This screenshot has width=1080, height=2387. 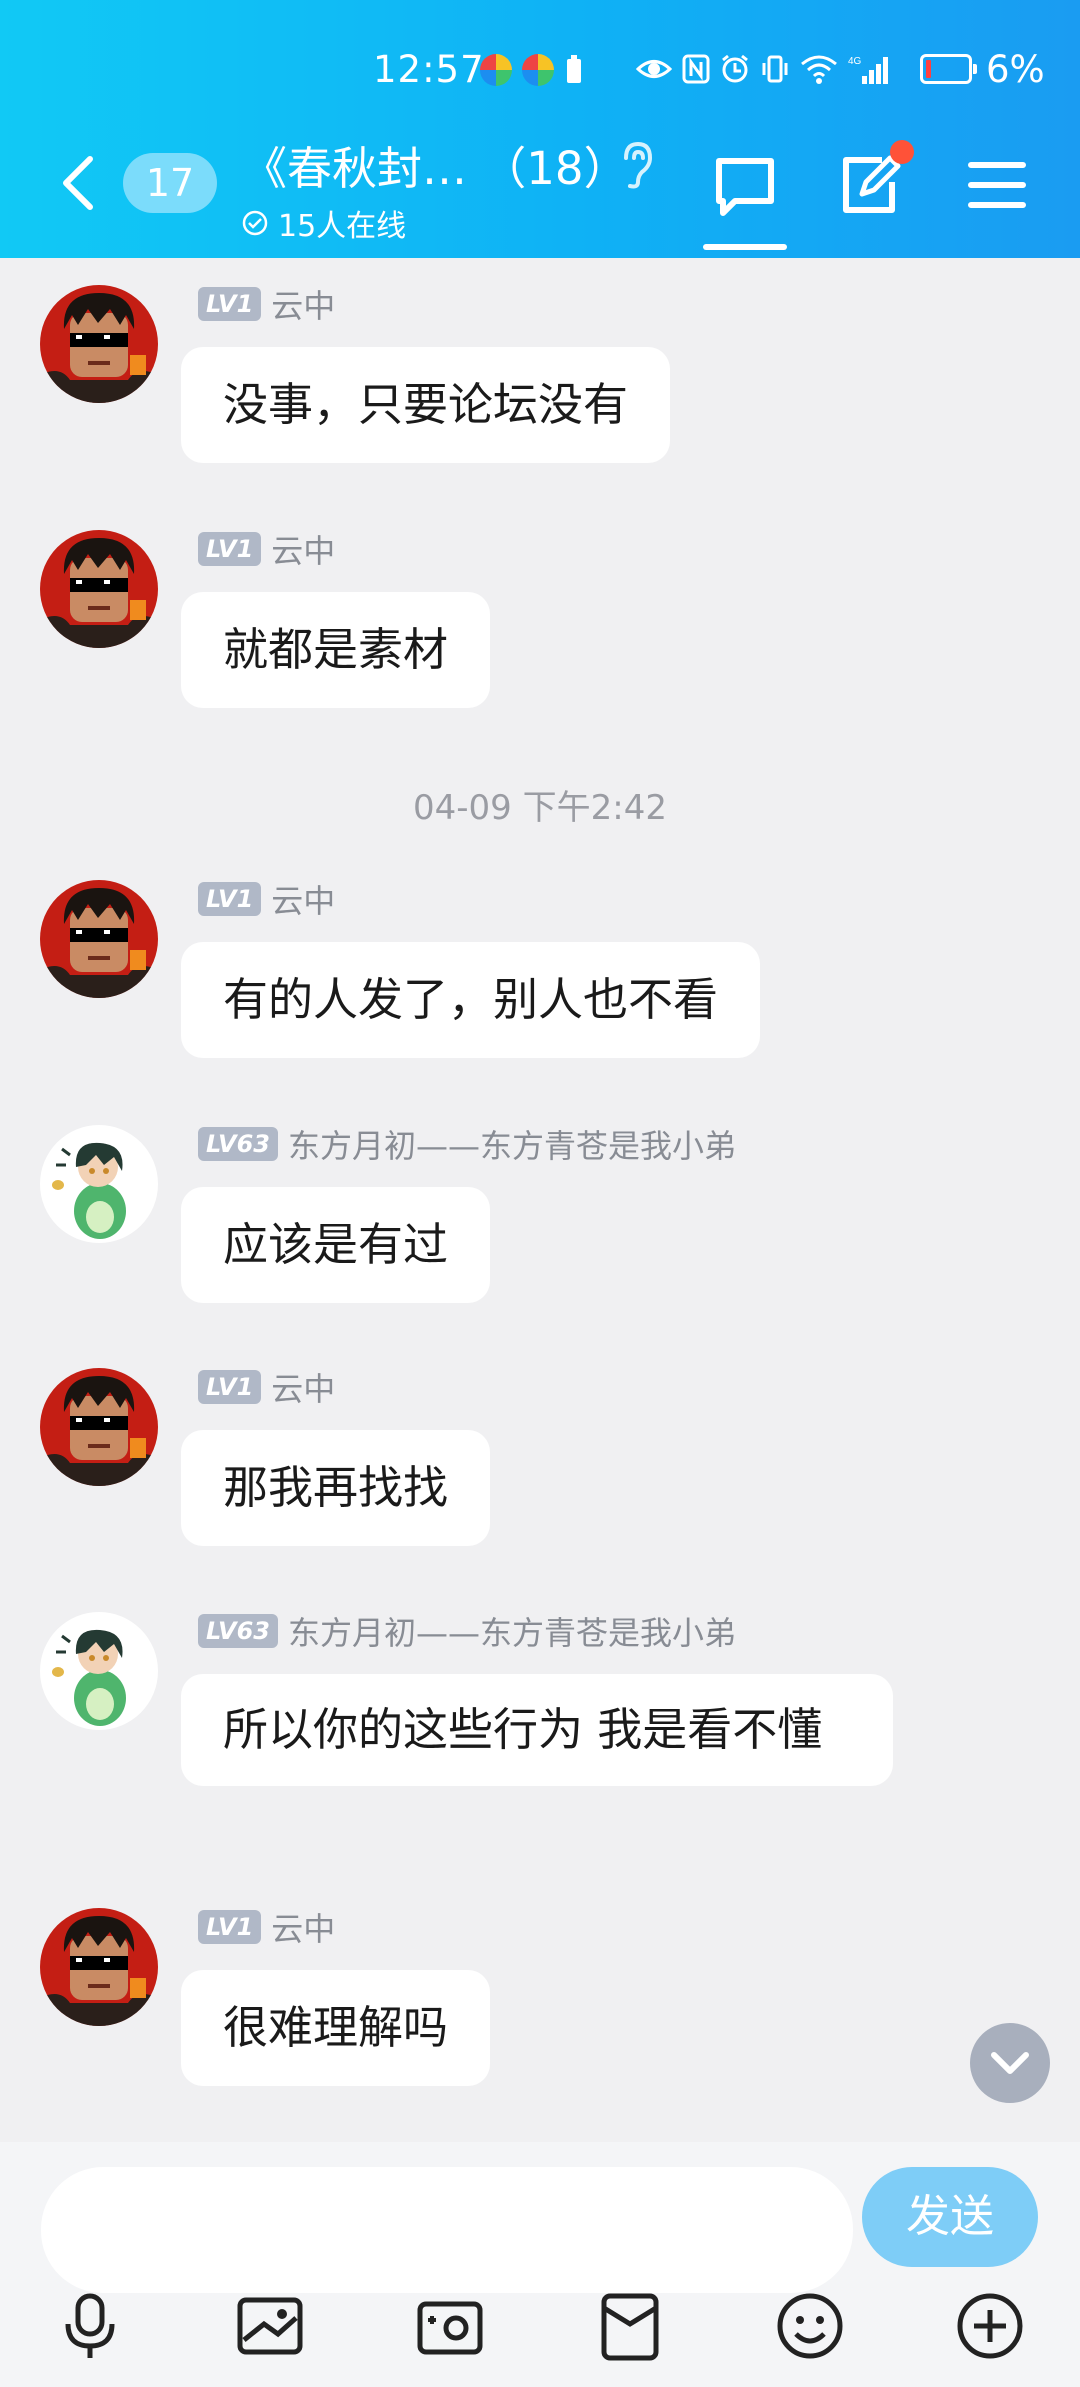 I want to click on scroll-to-bottom-button, so click(x=1010, y=2063).